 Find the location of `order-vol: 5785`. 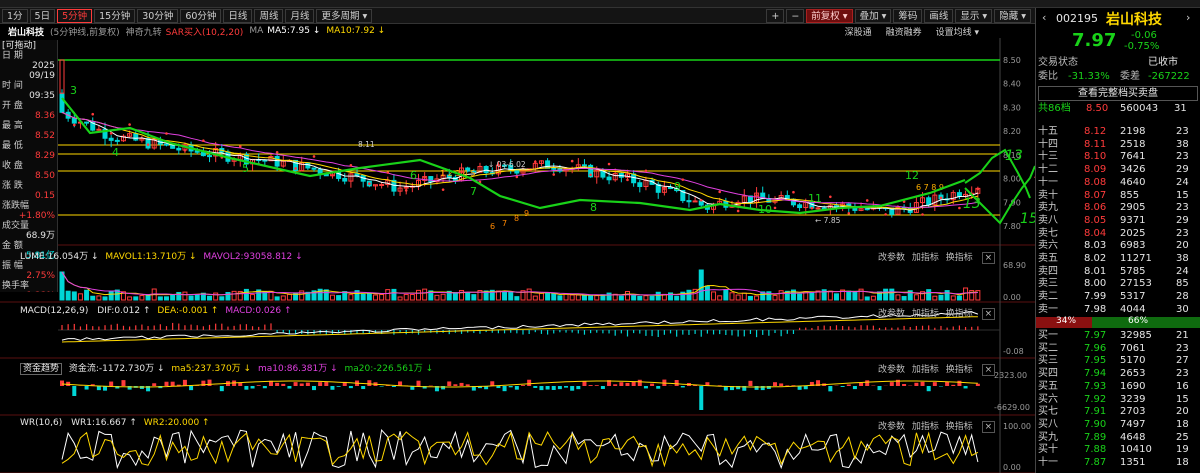

order-vol: 5785 is located at coordinates (1133, 271).